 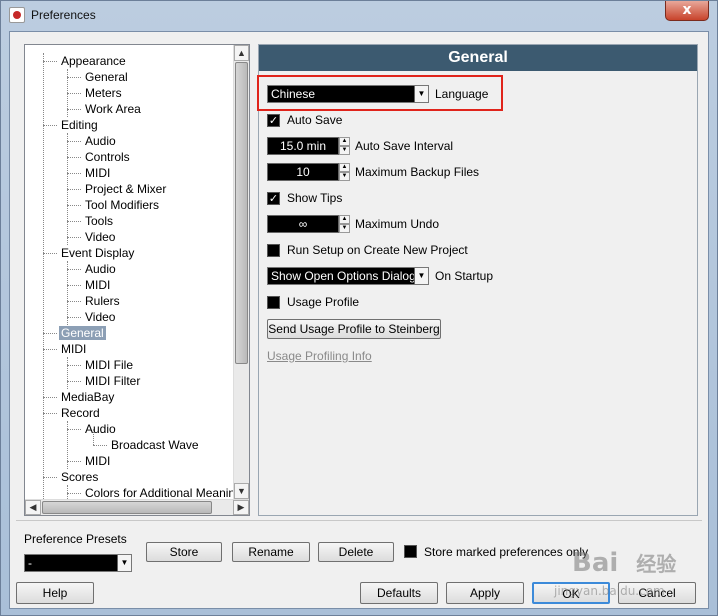 I want to click on tree-item-label: Video, so click(x=100, y=317).